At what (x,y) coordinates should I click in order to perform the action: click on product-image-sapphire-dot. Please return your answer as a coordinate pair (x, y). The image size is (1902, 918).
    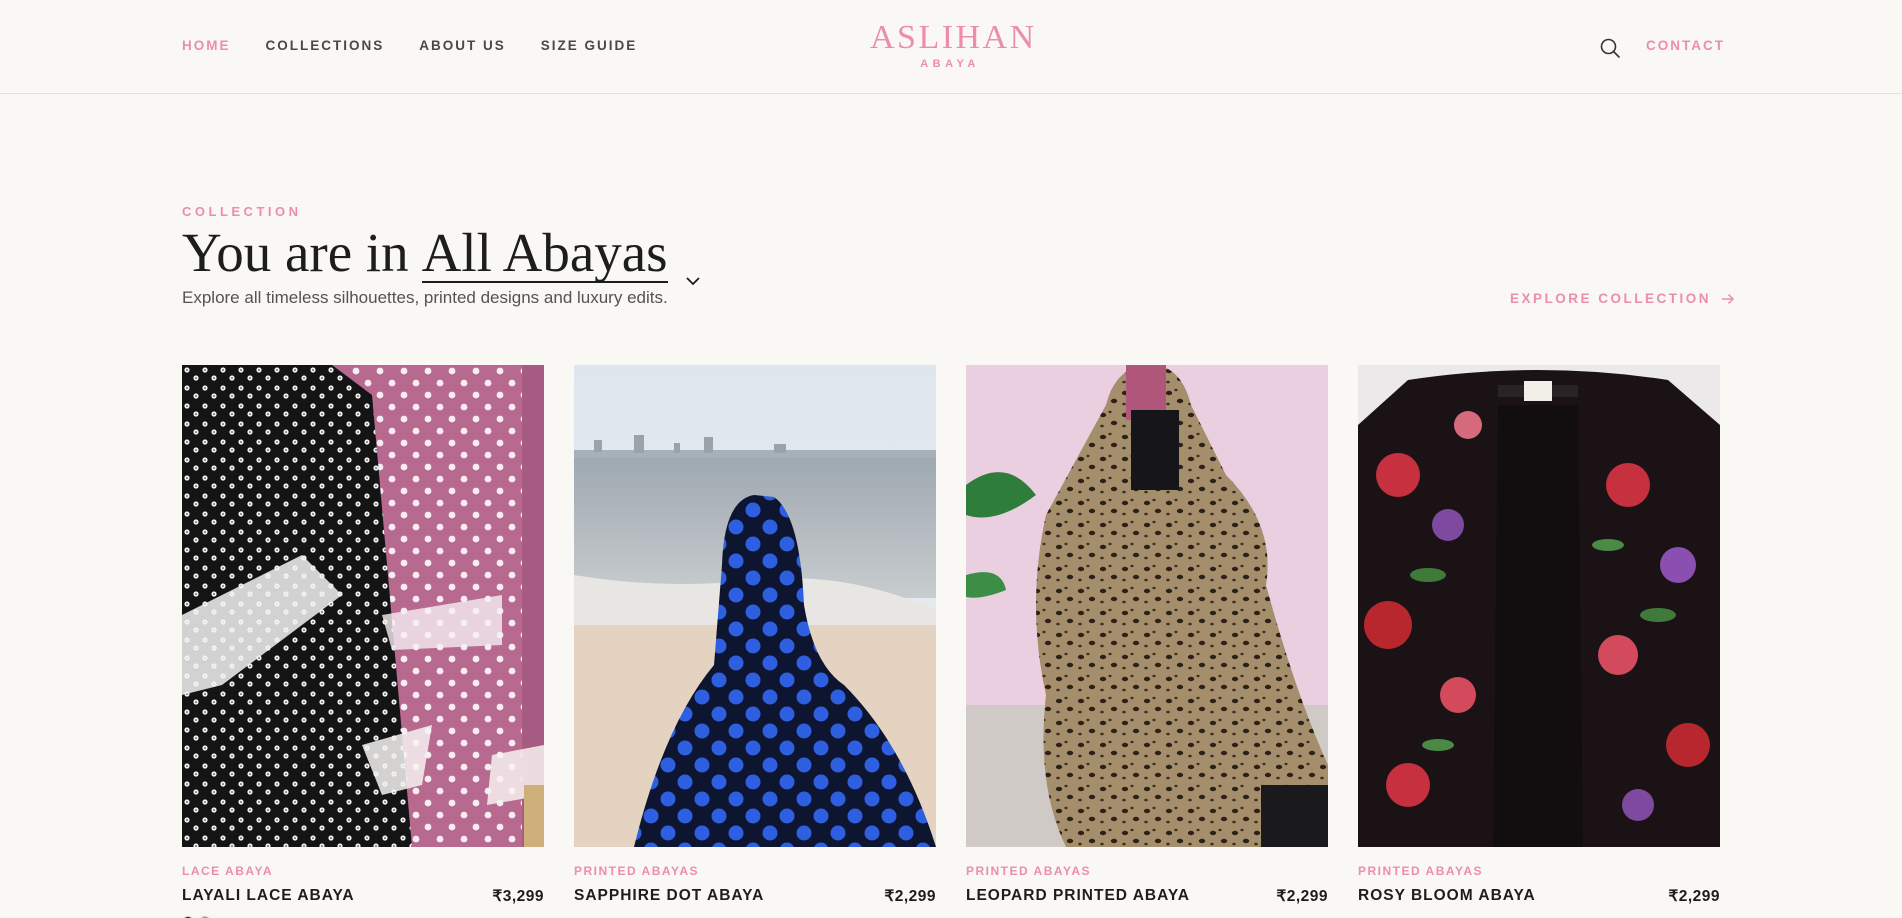
    Looking at the image, I should click on (755, 606).